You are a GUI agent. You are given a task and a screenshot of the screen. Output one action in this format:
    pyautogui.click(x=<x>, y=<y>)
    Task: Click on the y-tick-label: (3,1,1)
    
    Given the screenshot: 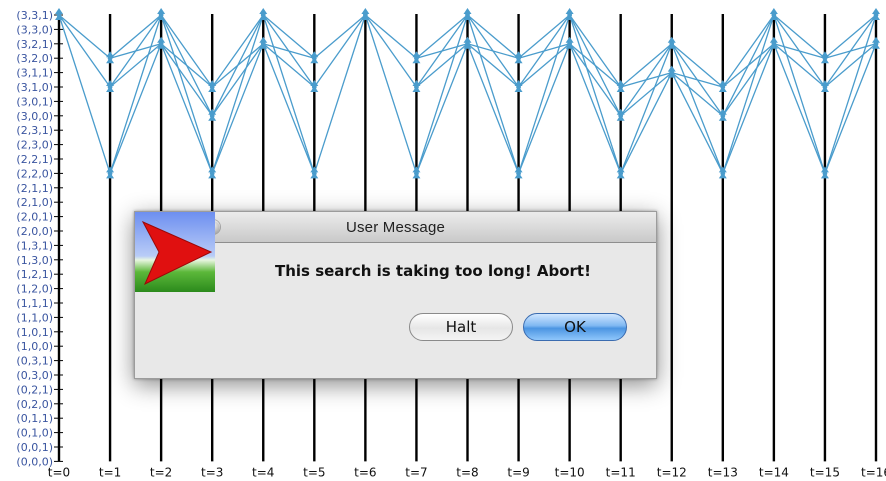 What is the action you would take?
    pyautogui.click(x=34, y=73)
    